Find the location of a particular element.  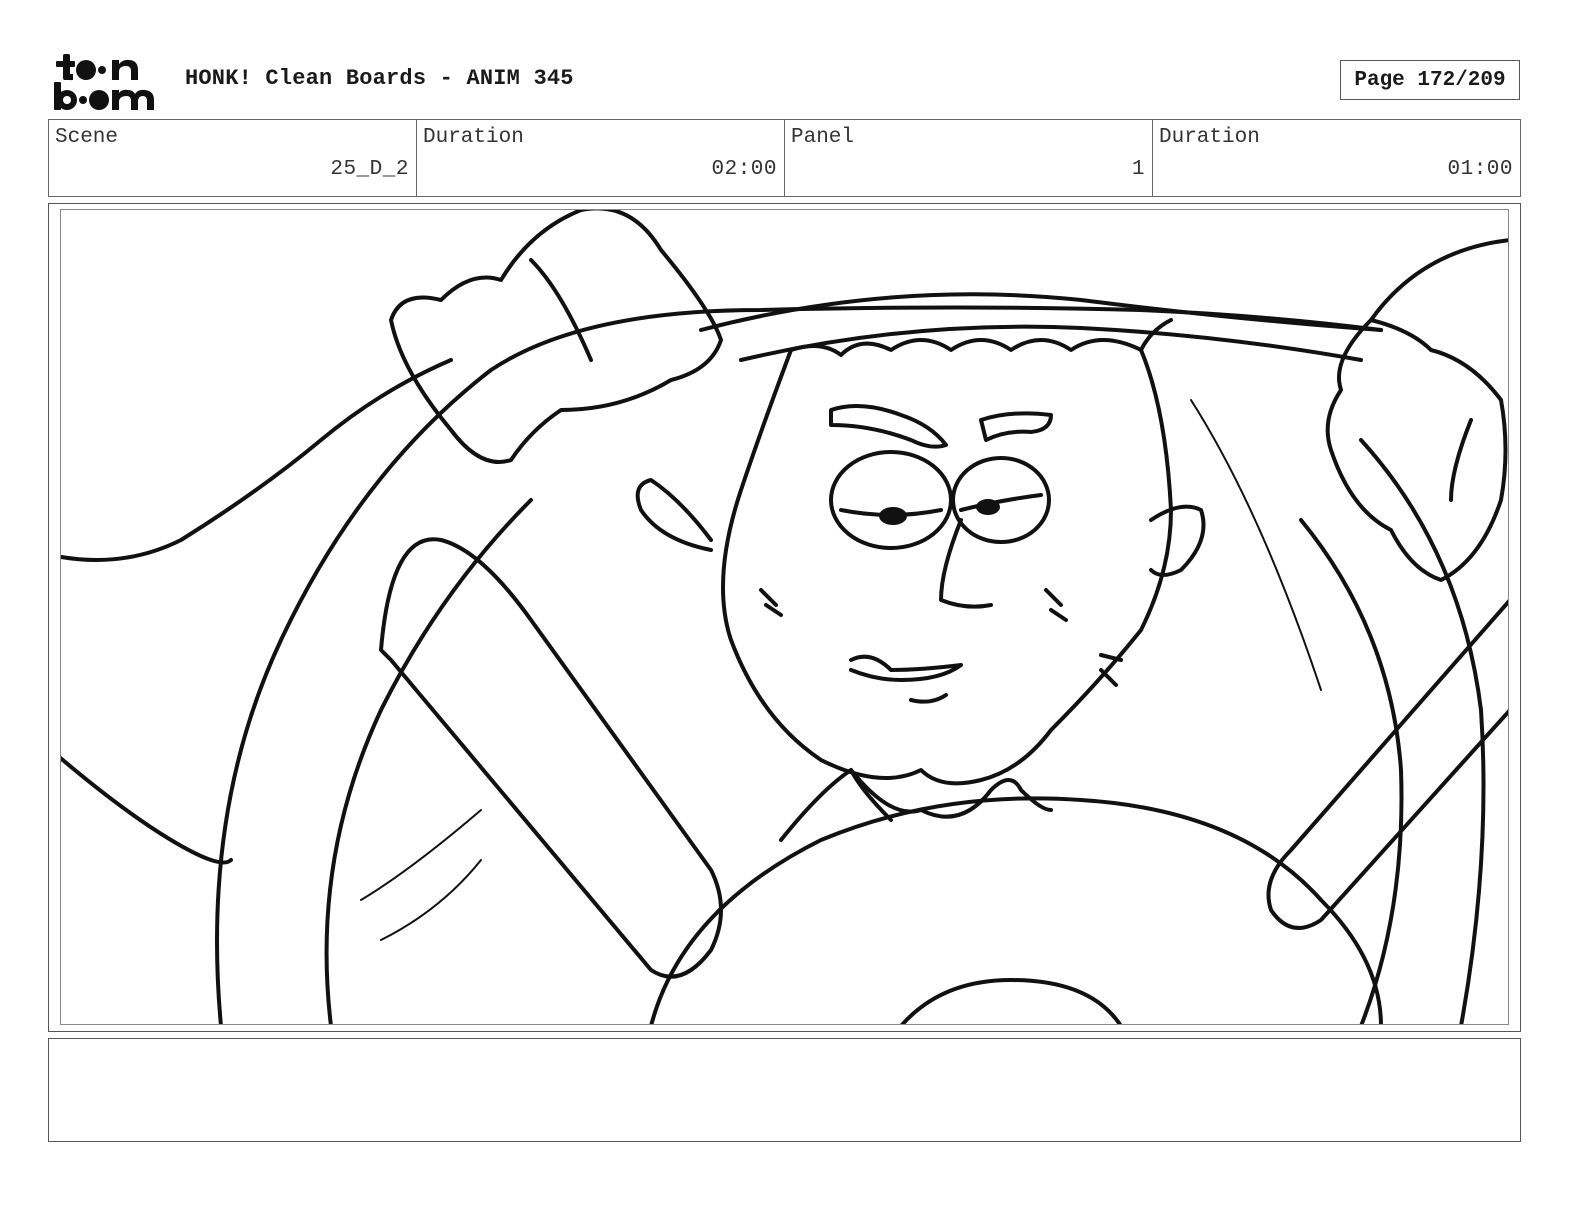

left-eyebrow is located at coordinates (888, 426).